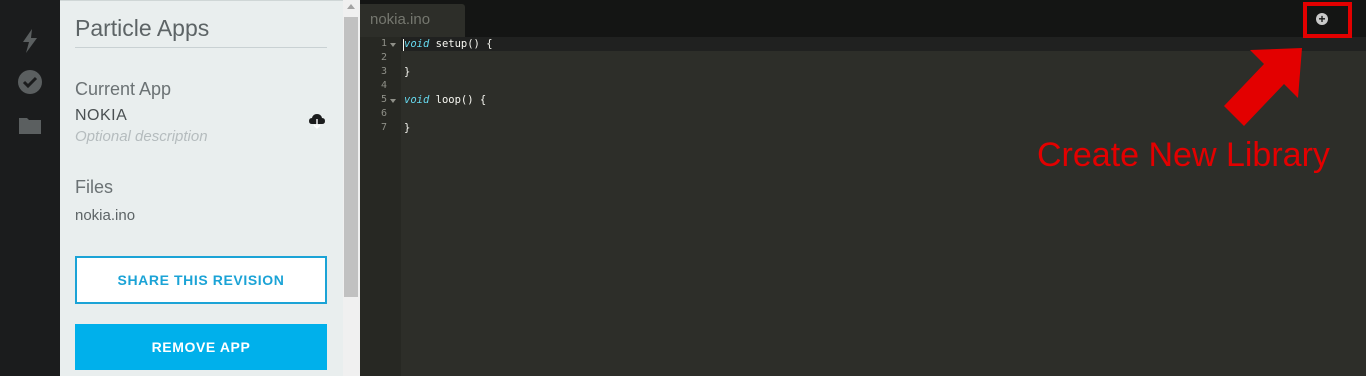  I want to click on current-app-label: Current App, so click(123, 89).